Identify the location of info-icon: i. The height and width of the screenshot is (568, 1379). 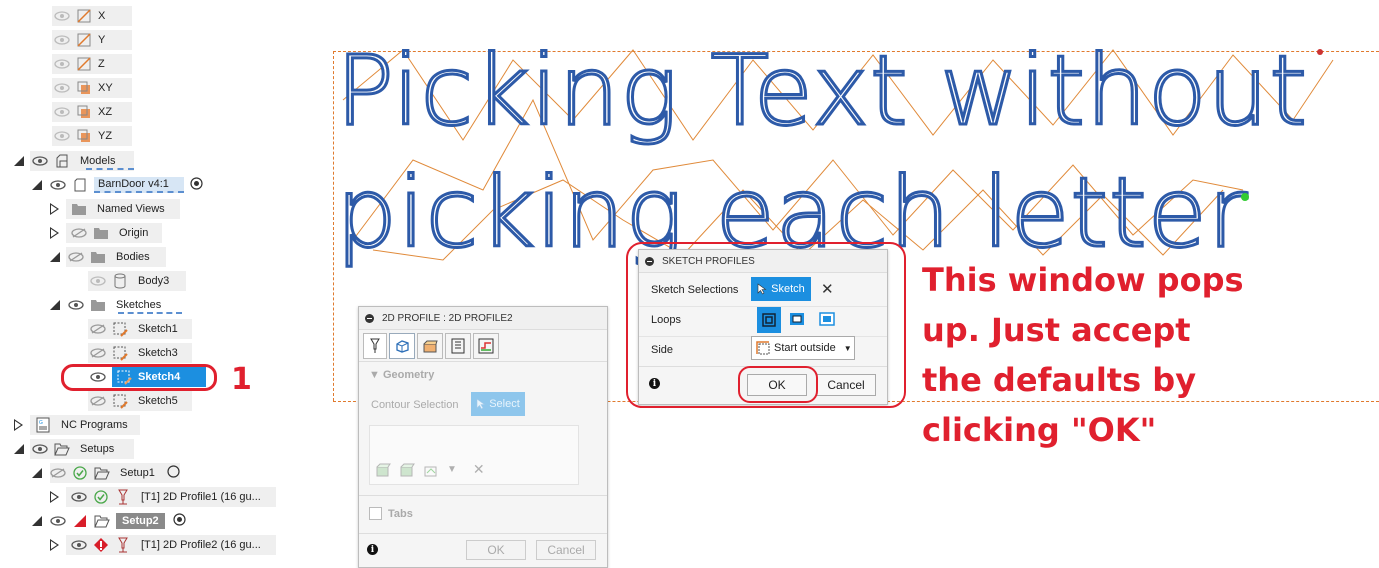
(372, 549).